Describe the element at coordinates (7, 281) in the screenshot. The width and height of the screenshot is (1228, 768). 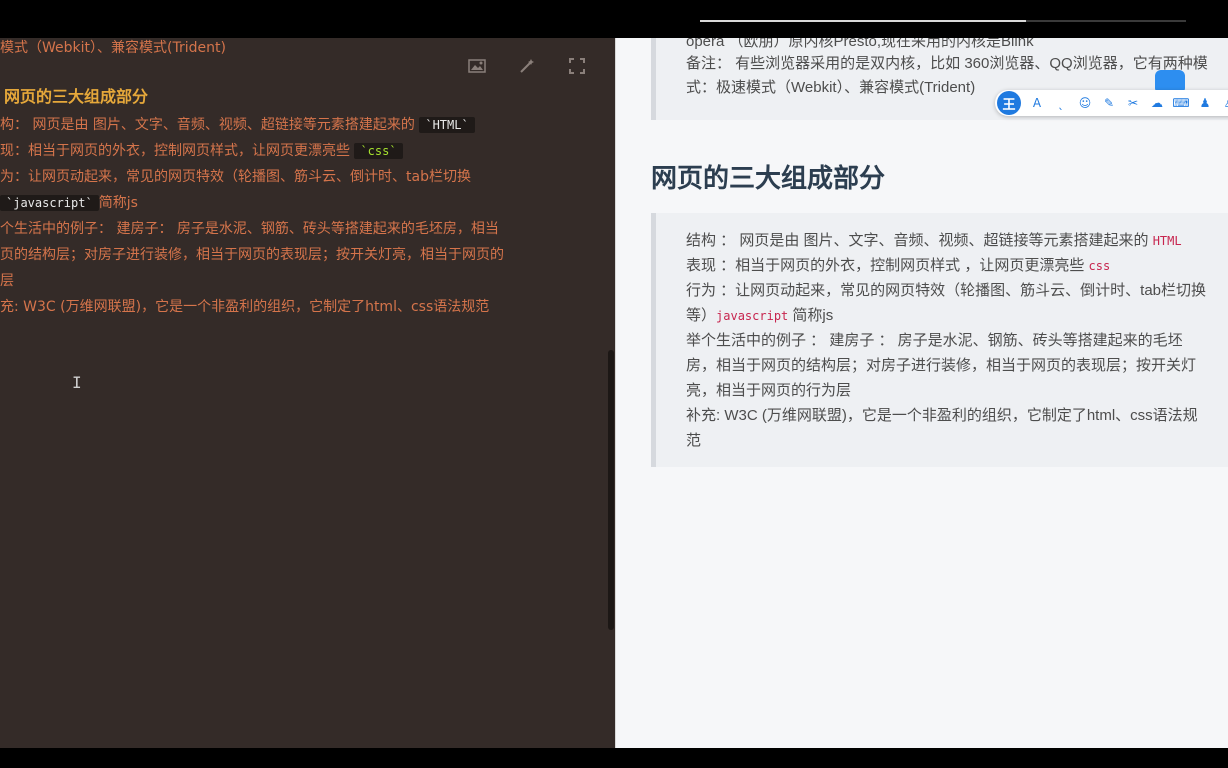
I see `editor-line: 层` at that location.